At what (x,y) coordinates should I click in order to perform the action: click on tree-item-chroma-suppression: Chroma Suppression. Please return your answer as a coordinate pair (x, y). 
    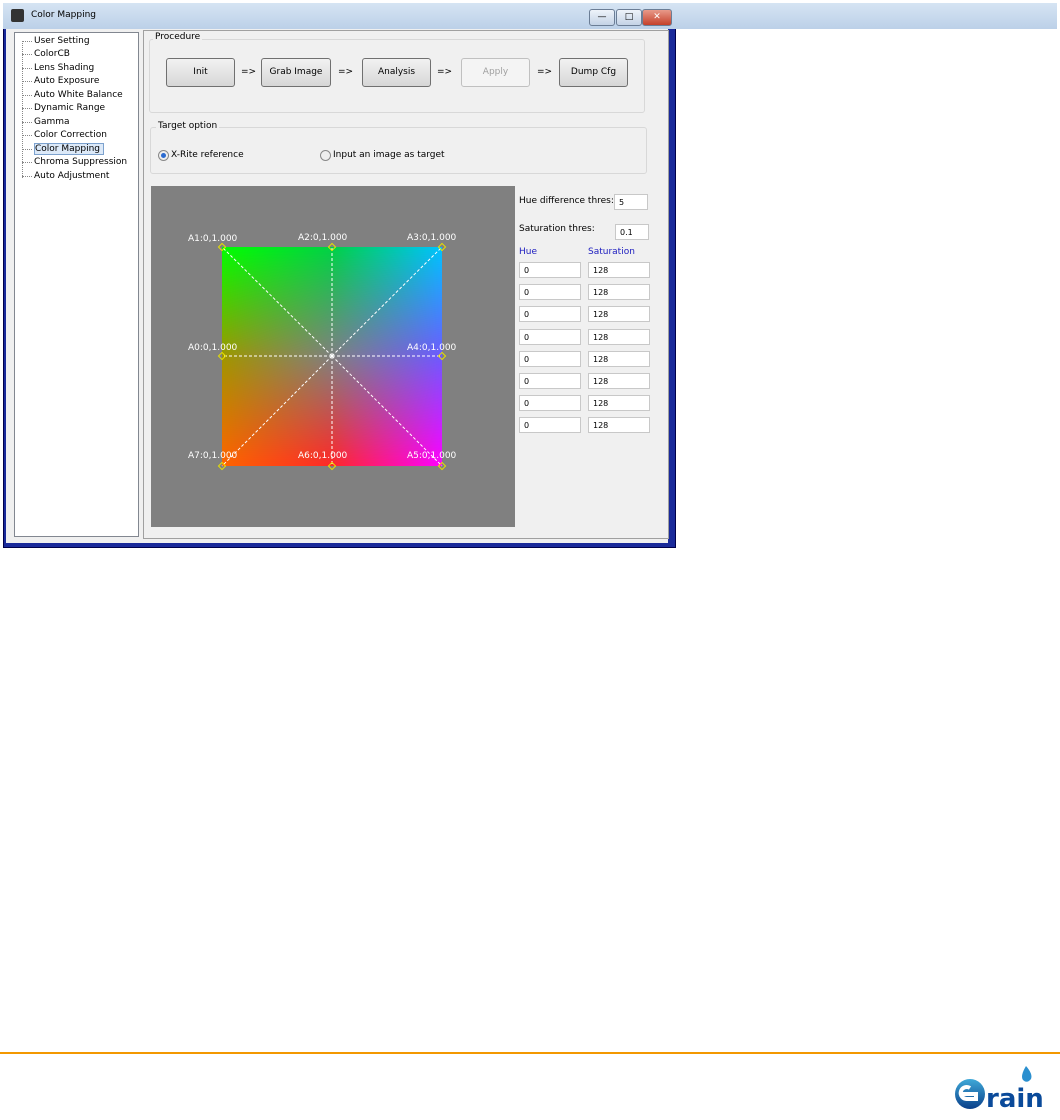
    Looking at the image, I should click on (74, 162).